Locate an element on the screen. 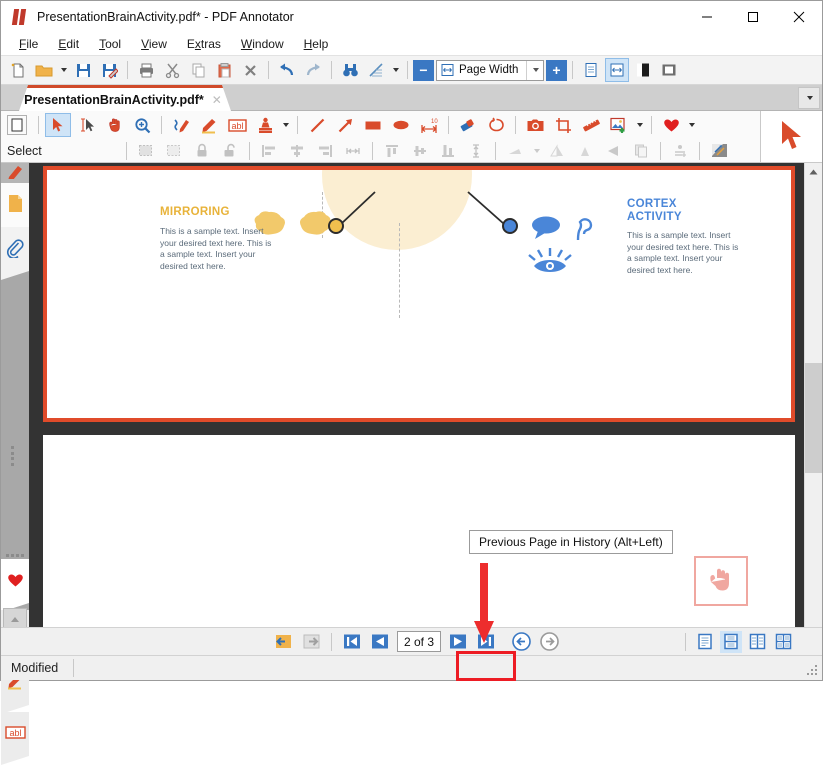 The image size is (823, 765). eraser-icon is located at coordinates (468, 125).